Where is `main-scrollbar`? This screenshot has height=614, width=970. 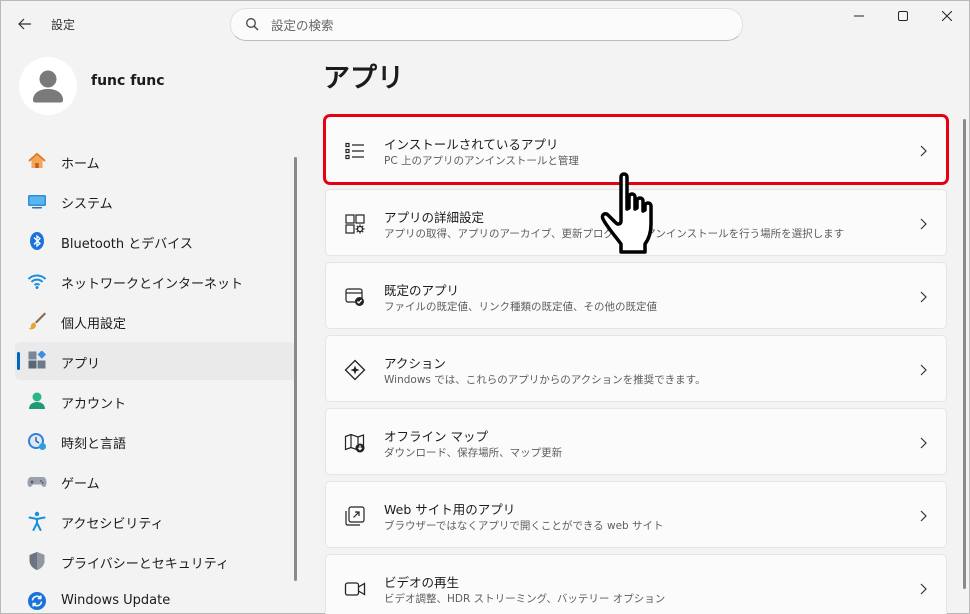
main-scrollbar is located at coordinates (964, 354).